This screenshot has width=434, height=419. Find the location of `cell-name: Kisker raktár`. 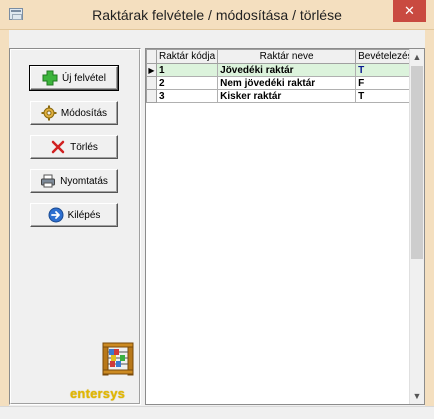

cell-name: Kisker raktár is located at coordinates (287, 96).